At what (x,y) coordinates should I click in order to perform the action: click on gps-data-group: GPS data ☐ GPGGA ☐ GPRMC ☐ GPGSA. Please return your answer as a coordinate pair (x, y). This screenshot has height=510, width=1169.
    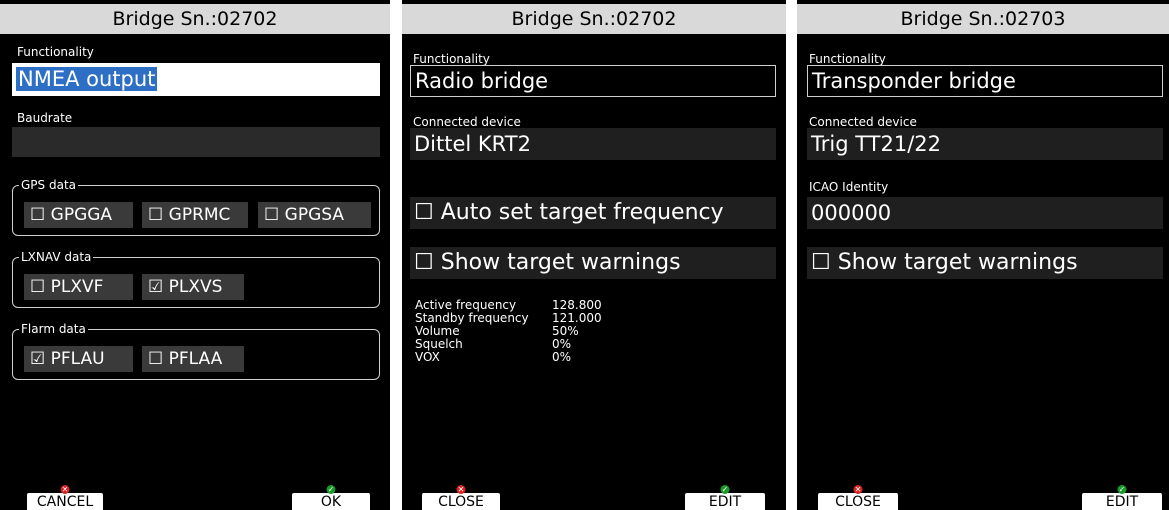
    Looking at the image, I should click on (196, 206).